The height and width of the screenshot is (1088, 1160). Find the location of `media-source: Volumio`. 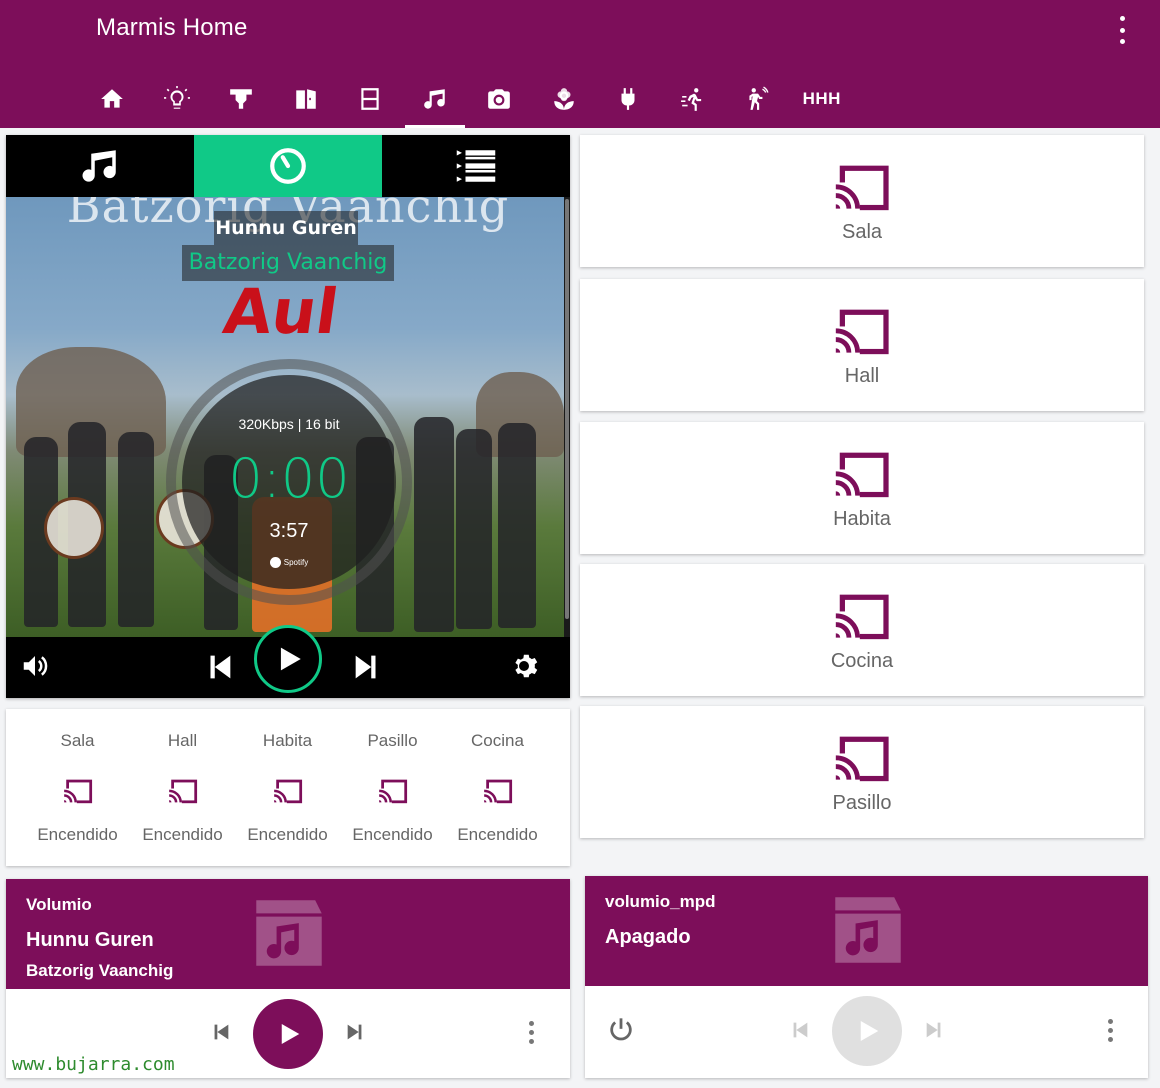

media-source: Volumio is located at coordinates (59, 904).